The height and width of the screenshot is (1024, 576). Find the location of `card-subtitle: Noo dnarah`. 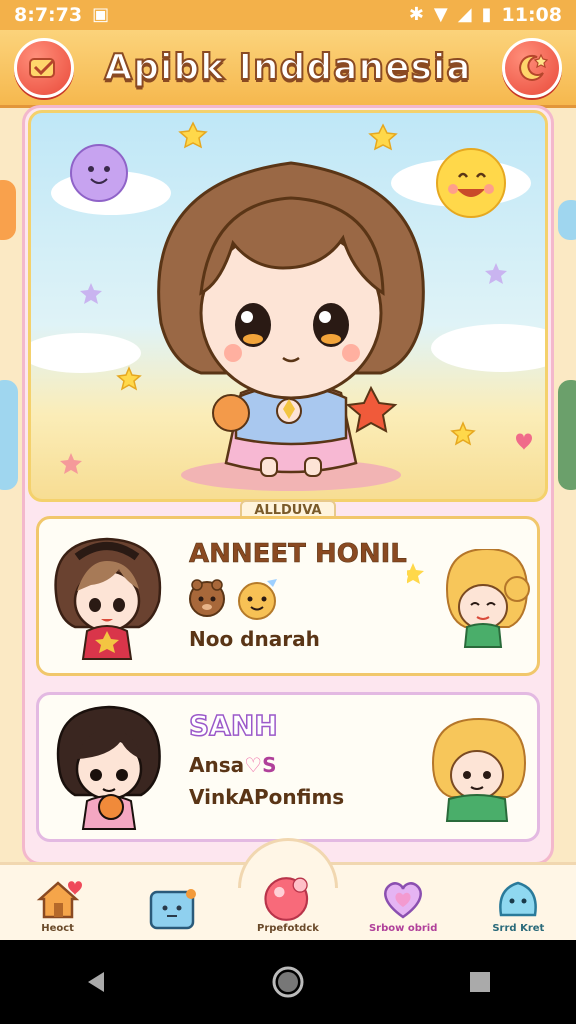

card-subtitle: Noo dnarah is located at coordinates (254, 639).